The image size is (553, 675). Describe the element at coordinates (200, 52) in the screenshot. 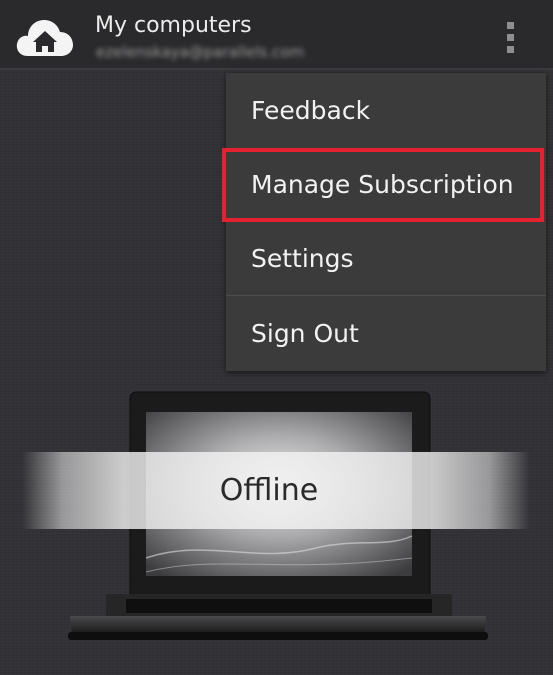

I see `account-email: ezelenskaya@parallels.com` at that location.